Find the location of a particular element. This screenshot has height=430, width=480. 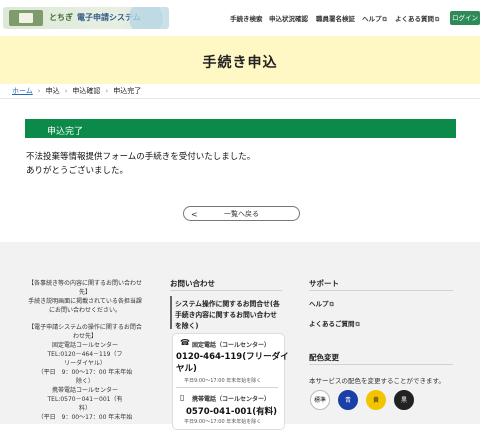

status-banner is located at coordinates (240, 128).